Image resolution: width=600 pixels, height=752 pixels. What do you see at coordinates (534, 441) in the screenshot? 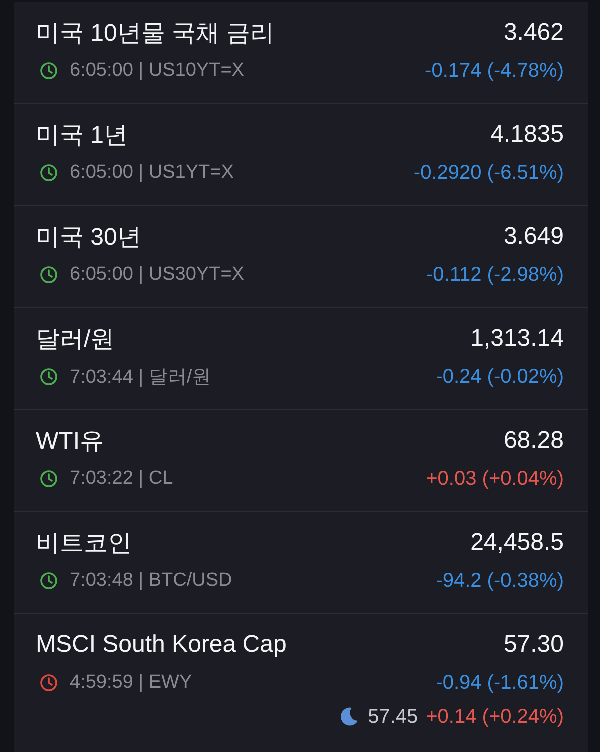
I see `quote-price: 68.28` at bounding box center [534, 441].